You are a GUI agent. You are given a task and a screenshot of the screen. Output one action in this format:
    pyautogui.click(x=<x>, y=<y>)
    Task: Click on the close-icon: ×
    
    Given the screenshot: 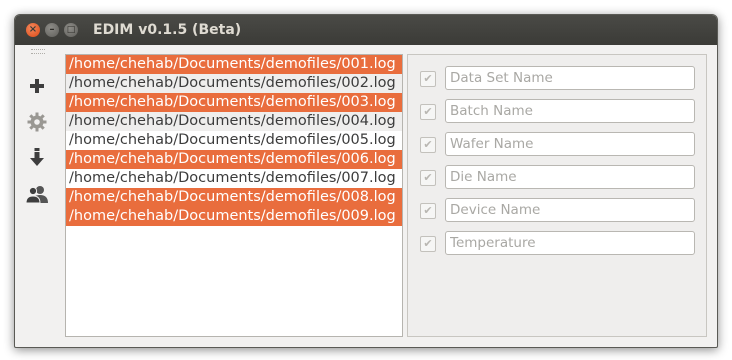 What is the action you would take?
    pyautogui.click(x=33, y=29)
    